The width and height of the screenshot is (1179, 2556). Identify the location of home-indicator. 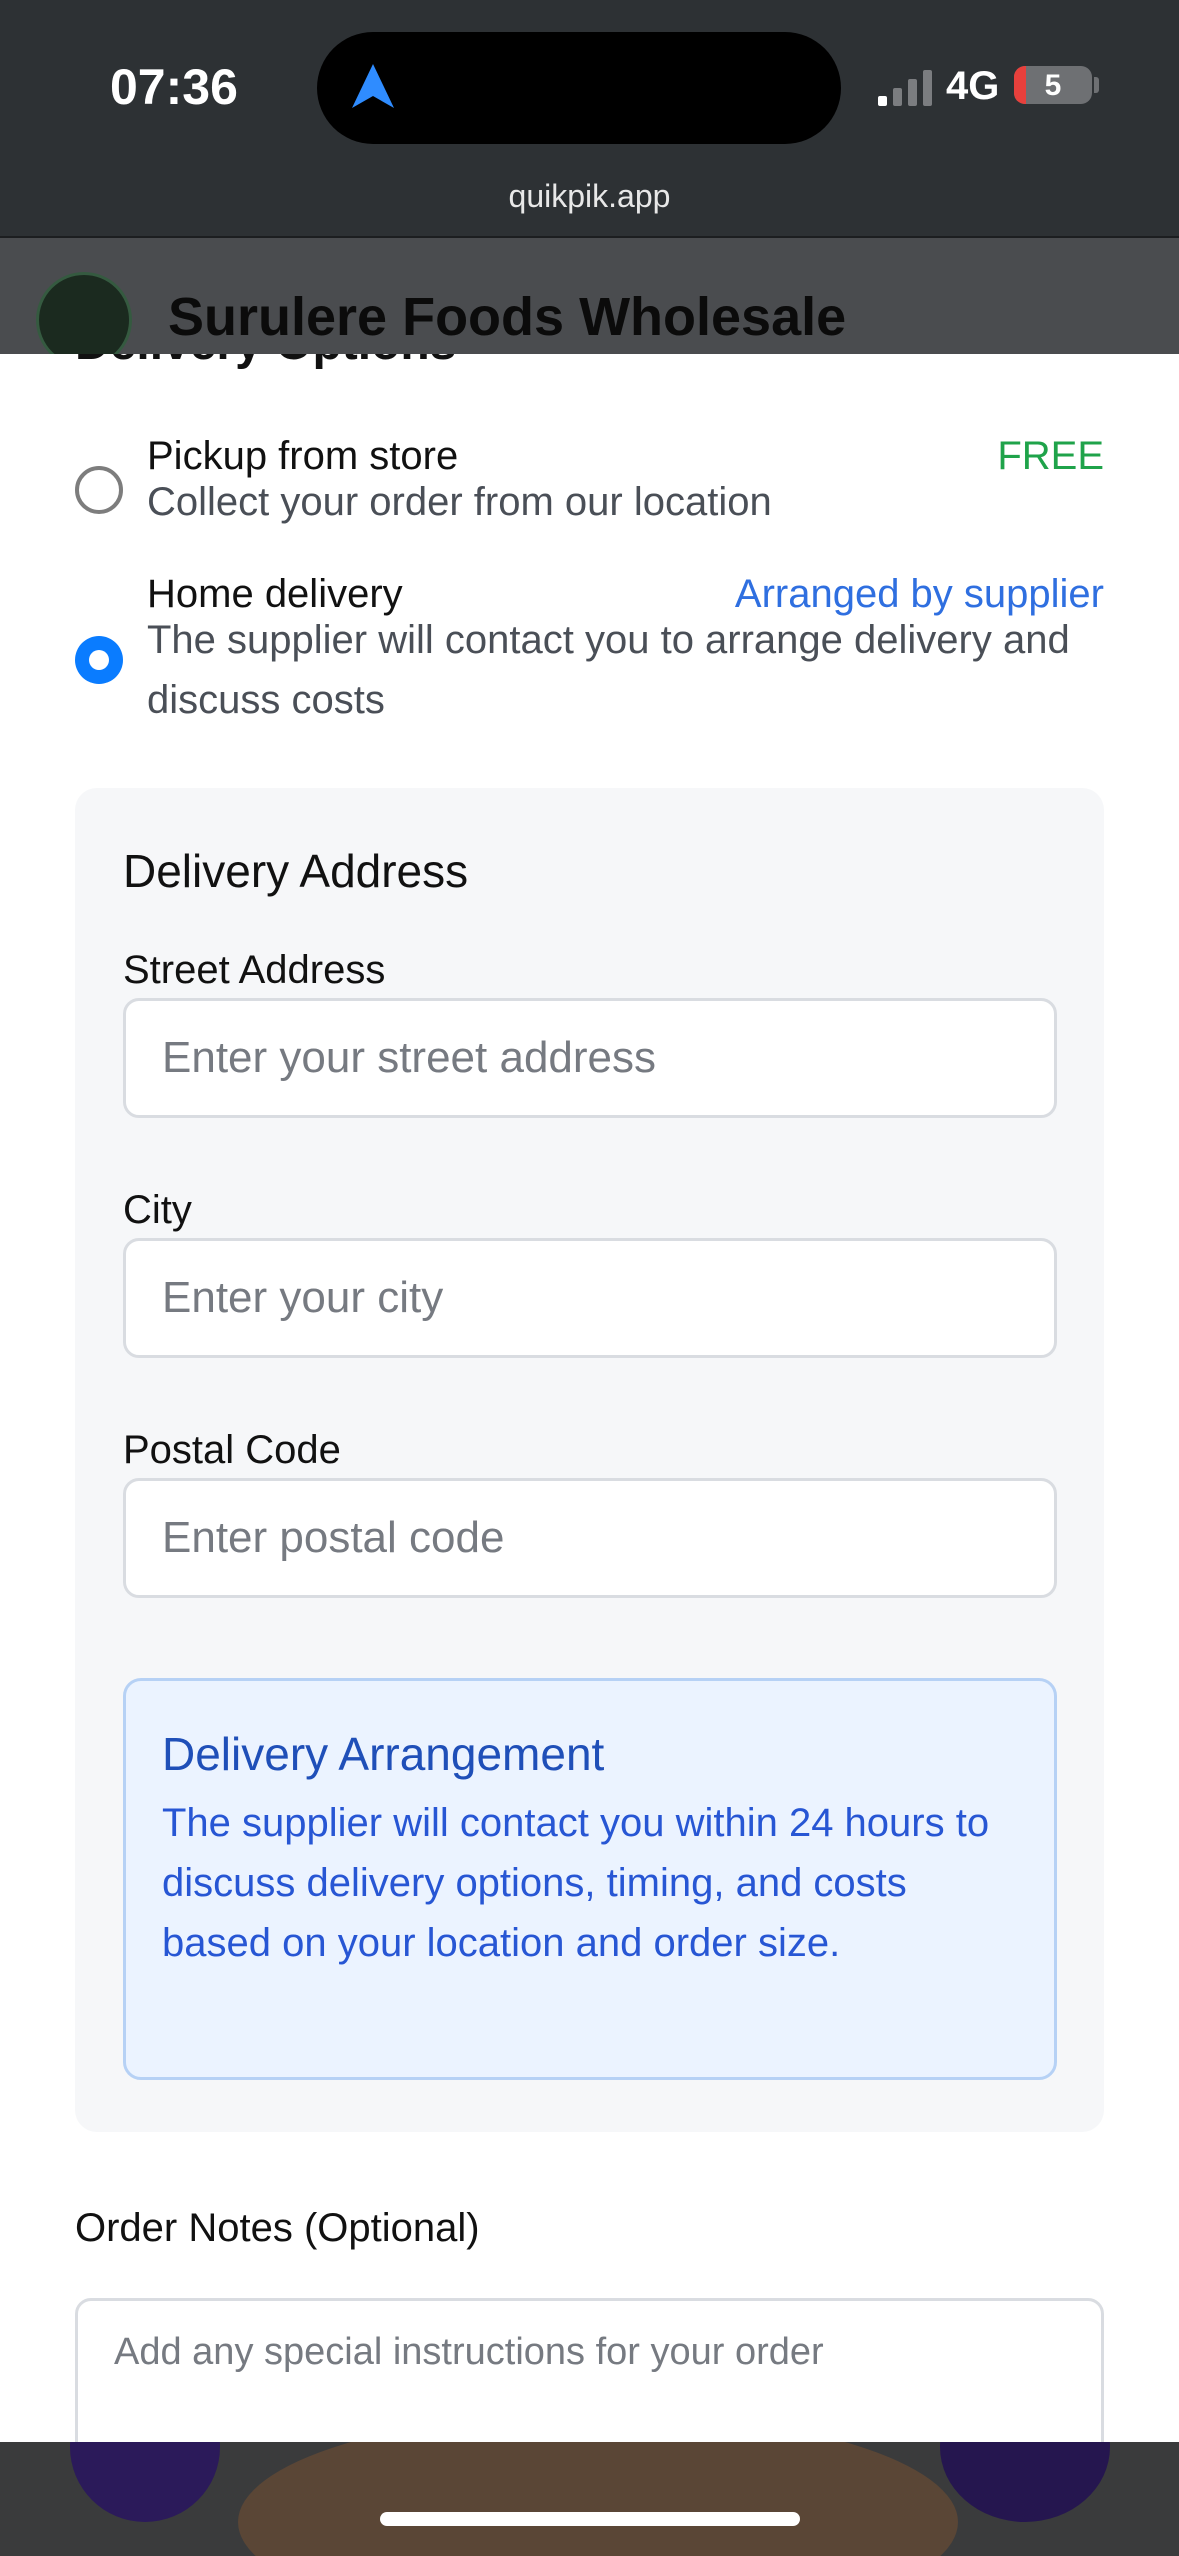
(590, 2519).